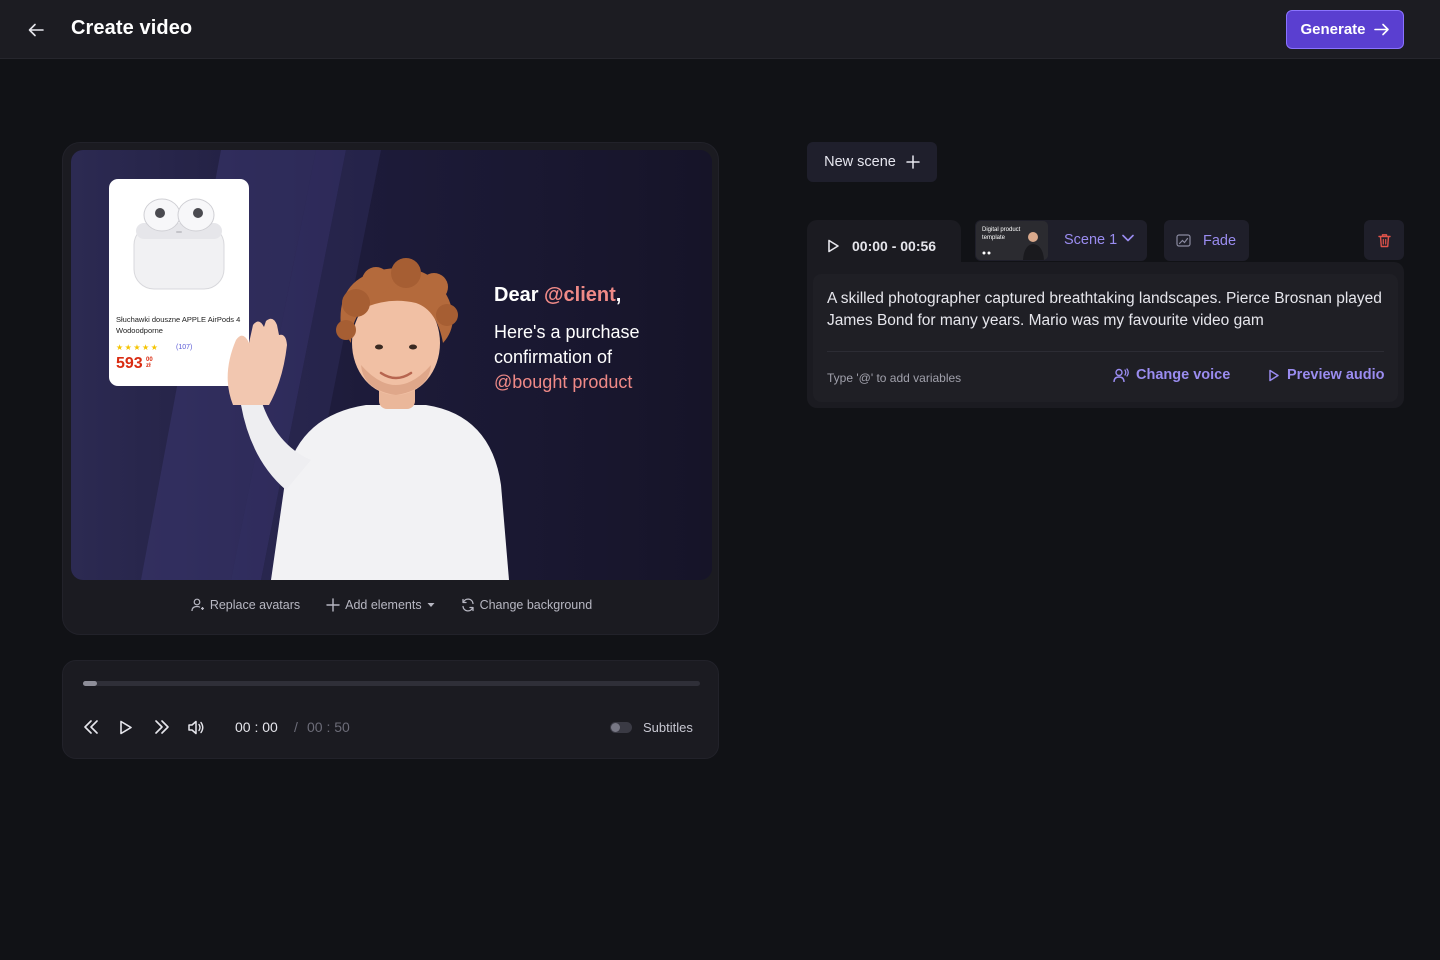  What do you see at coordinates (256, 727) in the screenshot?
I see `current-time: 00` at bounding box center [256, 727].